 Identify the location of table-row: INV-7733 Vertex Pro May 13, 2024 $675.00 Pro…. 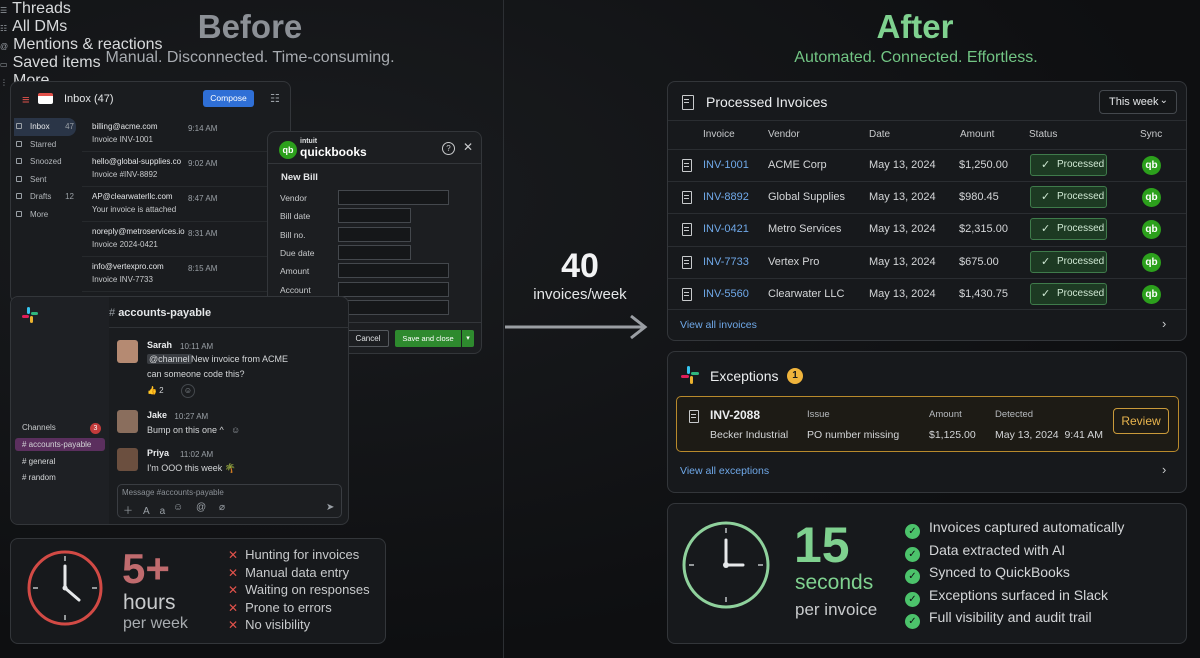
(927, 261).